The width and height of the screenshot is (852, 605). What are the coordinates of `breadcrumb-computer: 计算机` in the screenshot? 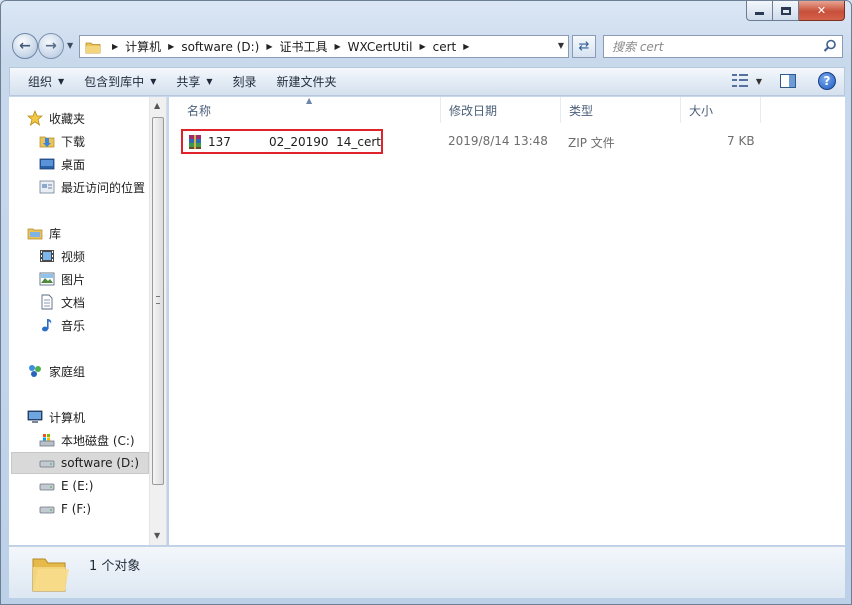 It's located at (143, 46).